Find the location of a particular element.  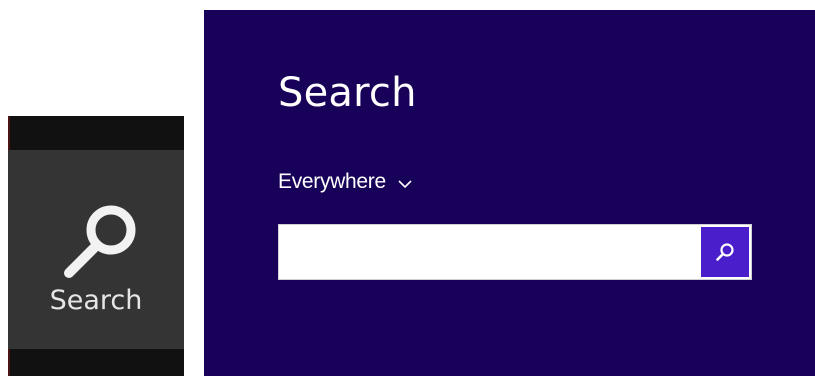

search-submit-button is located at coordinates (725, 252).